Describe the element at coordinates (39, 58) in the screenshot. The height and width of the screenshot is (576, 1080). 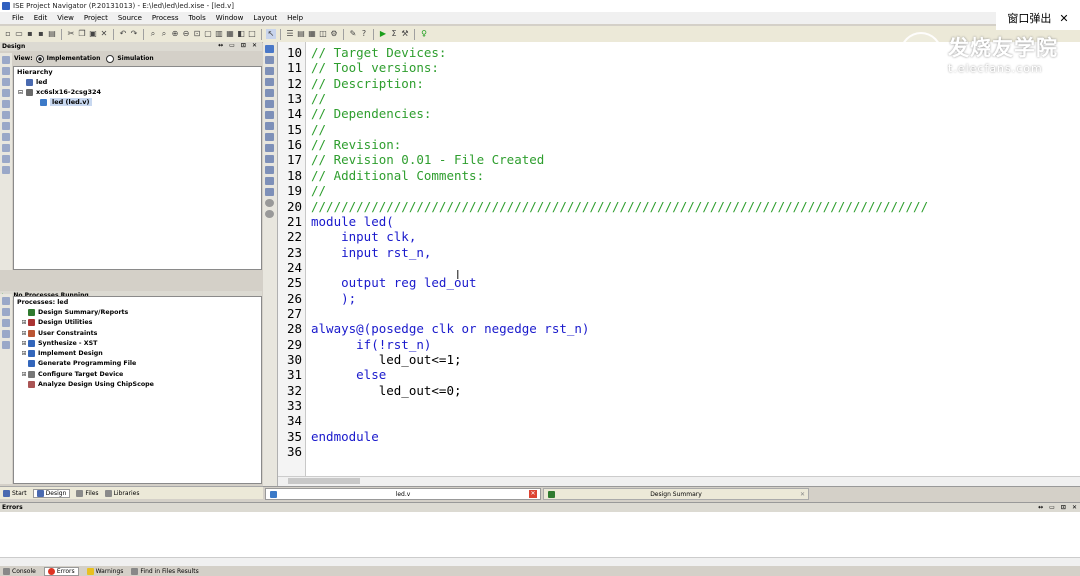
I see `implementation-radio` at that location.